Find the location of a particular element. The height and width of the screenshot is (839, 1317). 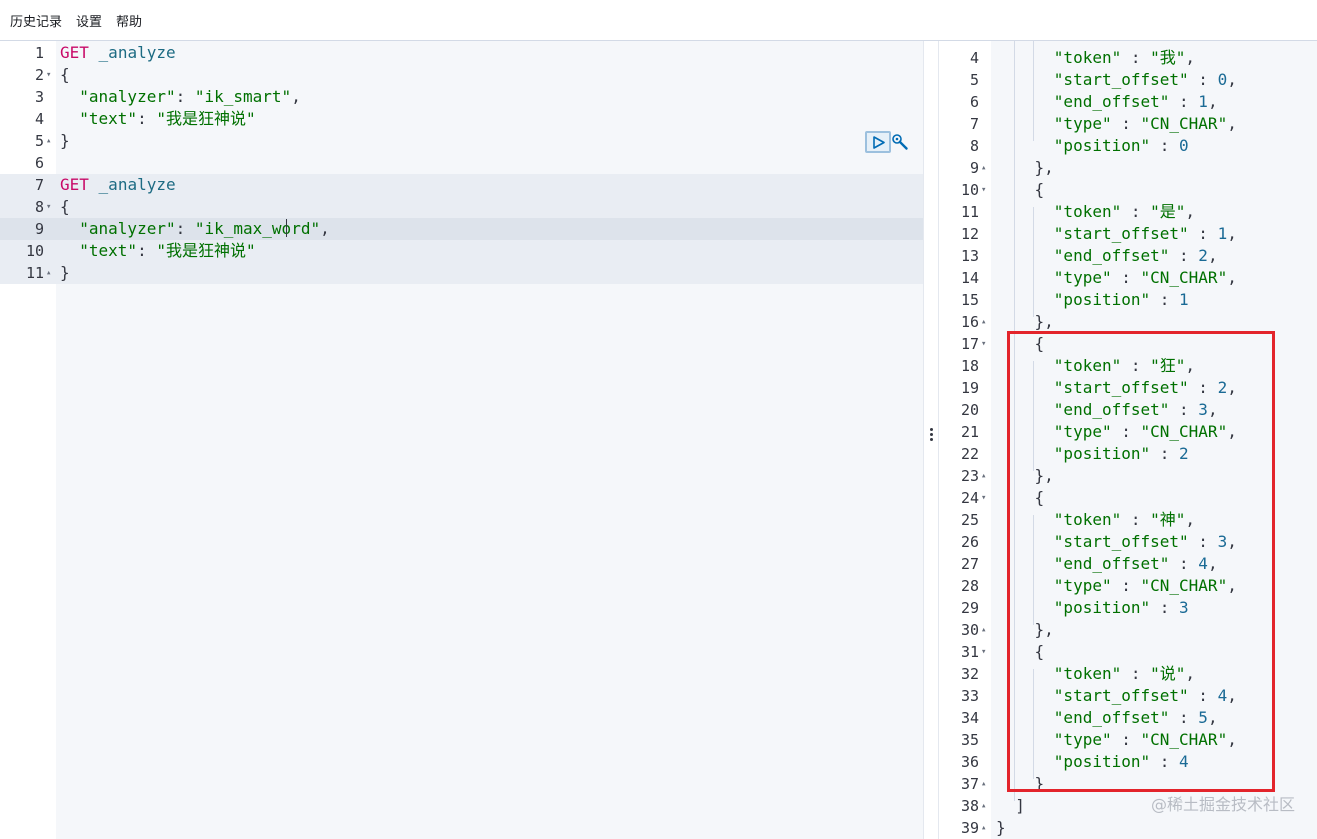

line-number: 31 is located at coordinates (969, 652).